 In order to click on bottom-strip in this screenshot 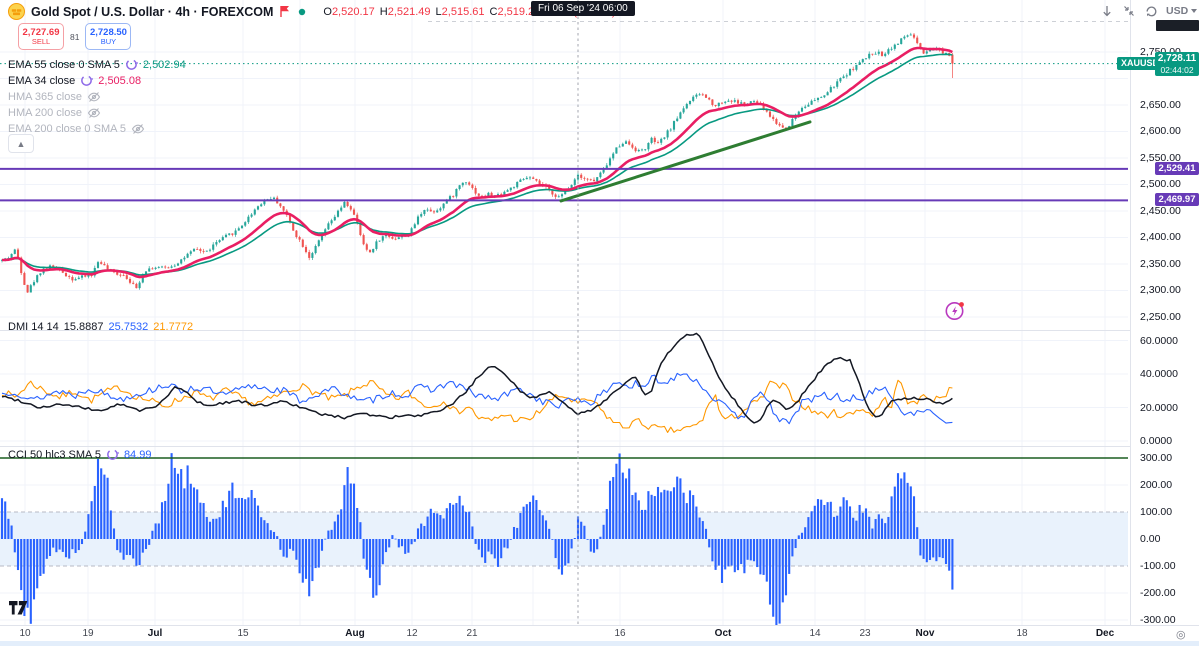, I will do `click(599, 643)`.